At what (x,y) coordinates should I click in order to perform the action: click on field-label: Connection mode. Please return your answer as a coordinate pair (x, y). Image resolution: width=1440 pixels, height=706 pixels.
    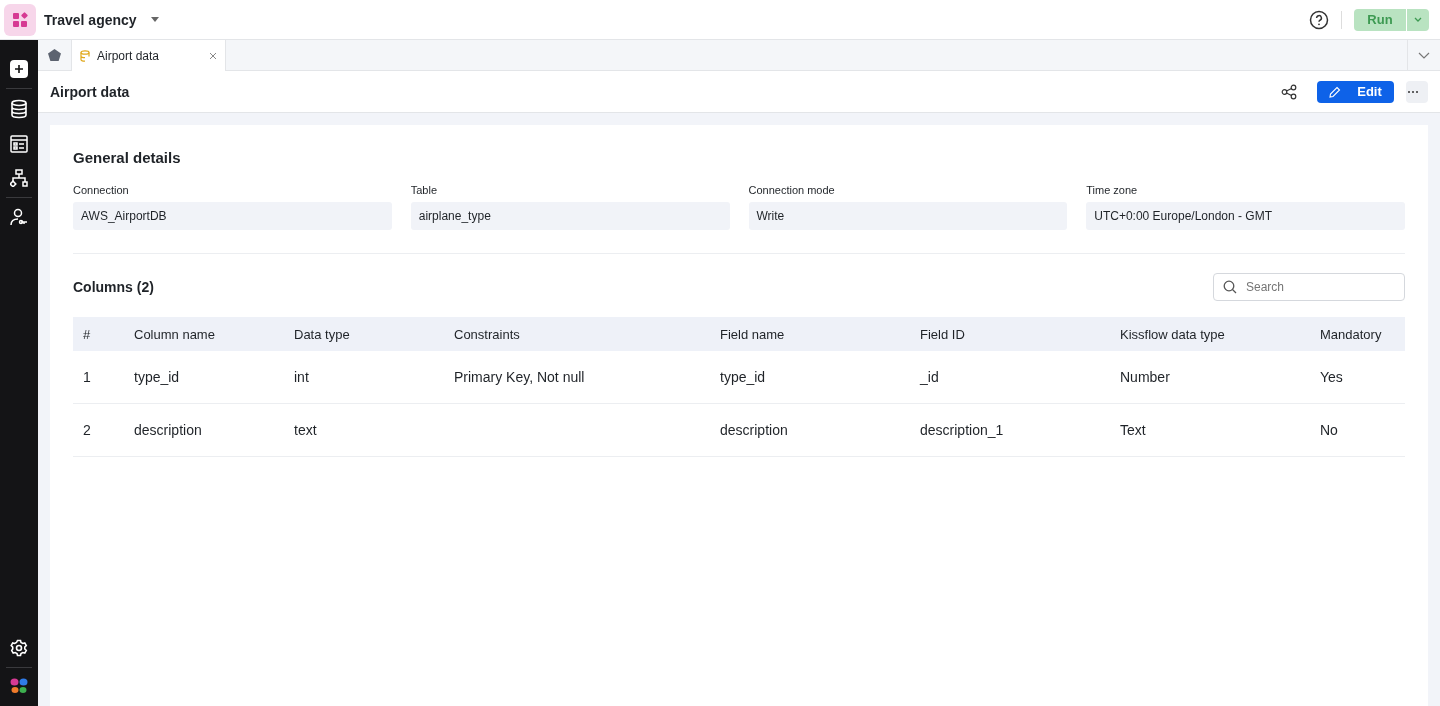
    Looking at the image, I should click on (792, 190).